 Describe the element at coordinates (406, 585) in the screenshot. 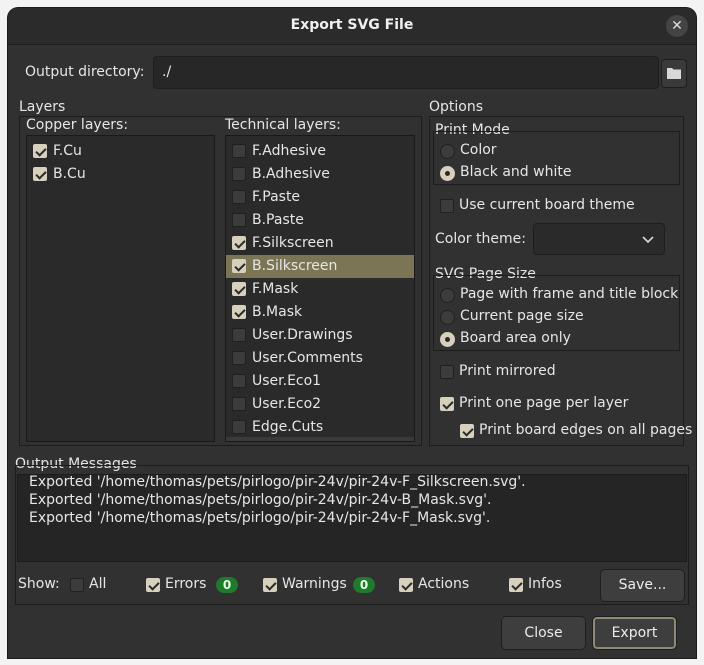

I see `filter-actions-checkbox` at that location.